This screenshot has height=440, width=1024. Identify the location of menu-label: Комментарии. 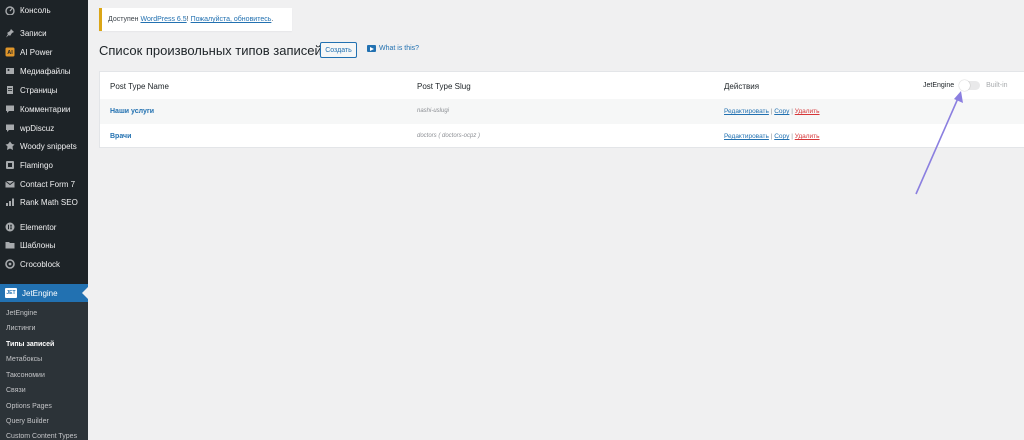
(45, 109).